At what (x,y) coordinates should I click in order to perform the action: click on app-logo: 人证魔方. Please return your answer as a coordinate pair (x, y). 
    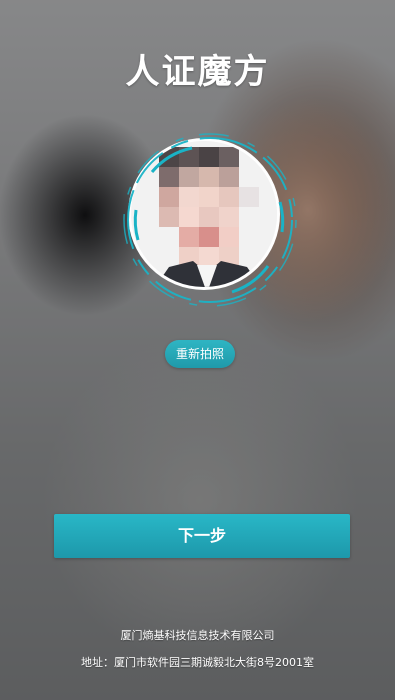
    Looking at the image, I should click on (197, 72).